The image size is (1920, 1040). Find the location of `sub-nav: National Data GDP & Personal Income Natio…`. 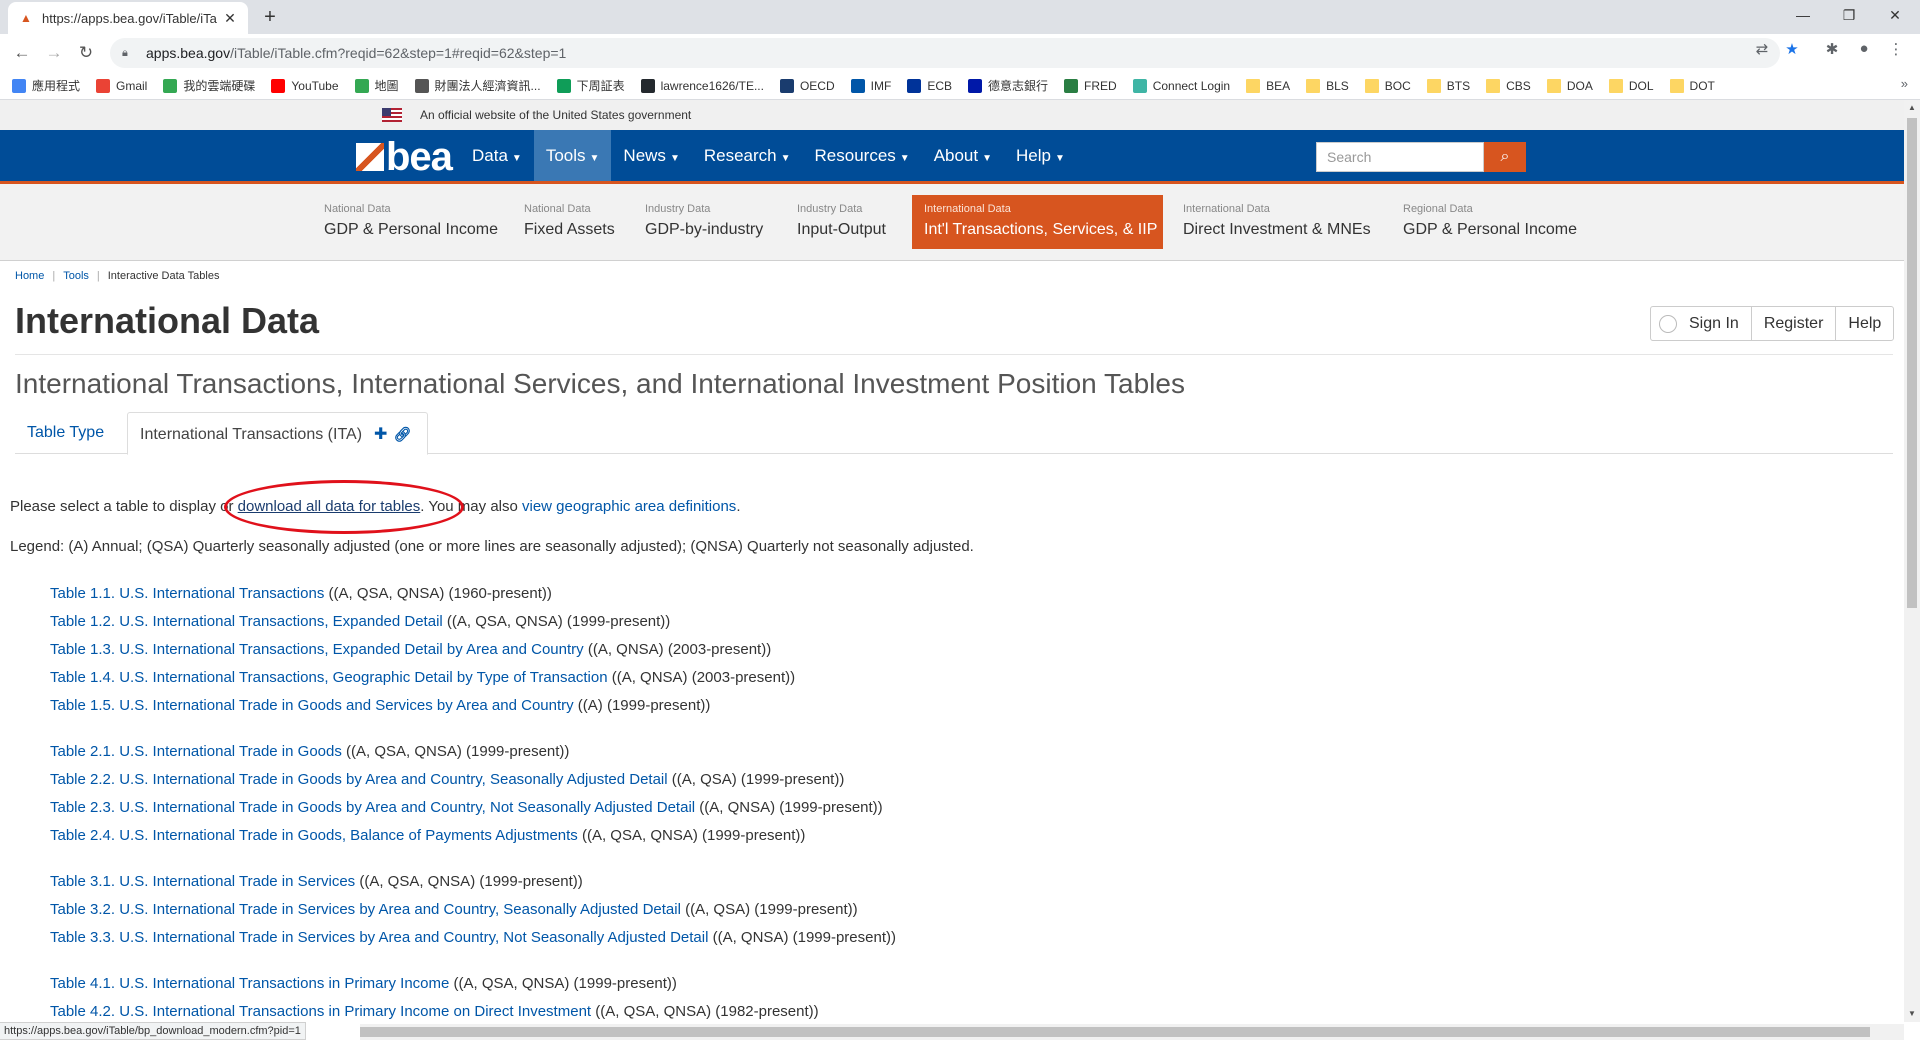

sub-nav: National Data GDP & Personal Income Natio… is located at coordinates (952, 222).